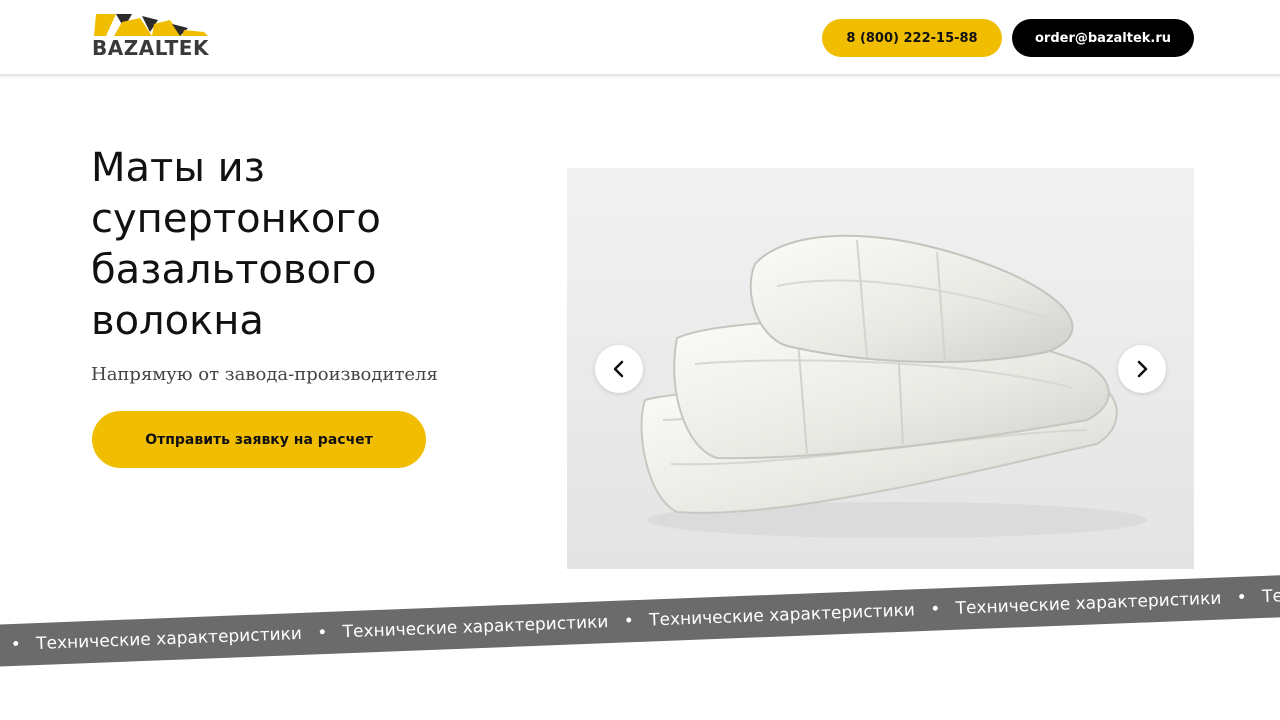 This screenshot has height=720, width=1280. I want to click on logo: BAZALTEK, so click(152, 37).